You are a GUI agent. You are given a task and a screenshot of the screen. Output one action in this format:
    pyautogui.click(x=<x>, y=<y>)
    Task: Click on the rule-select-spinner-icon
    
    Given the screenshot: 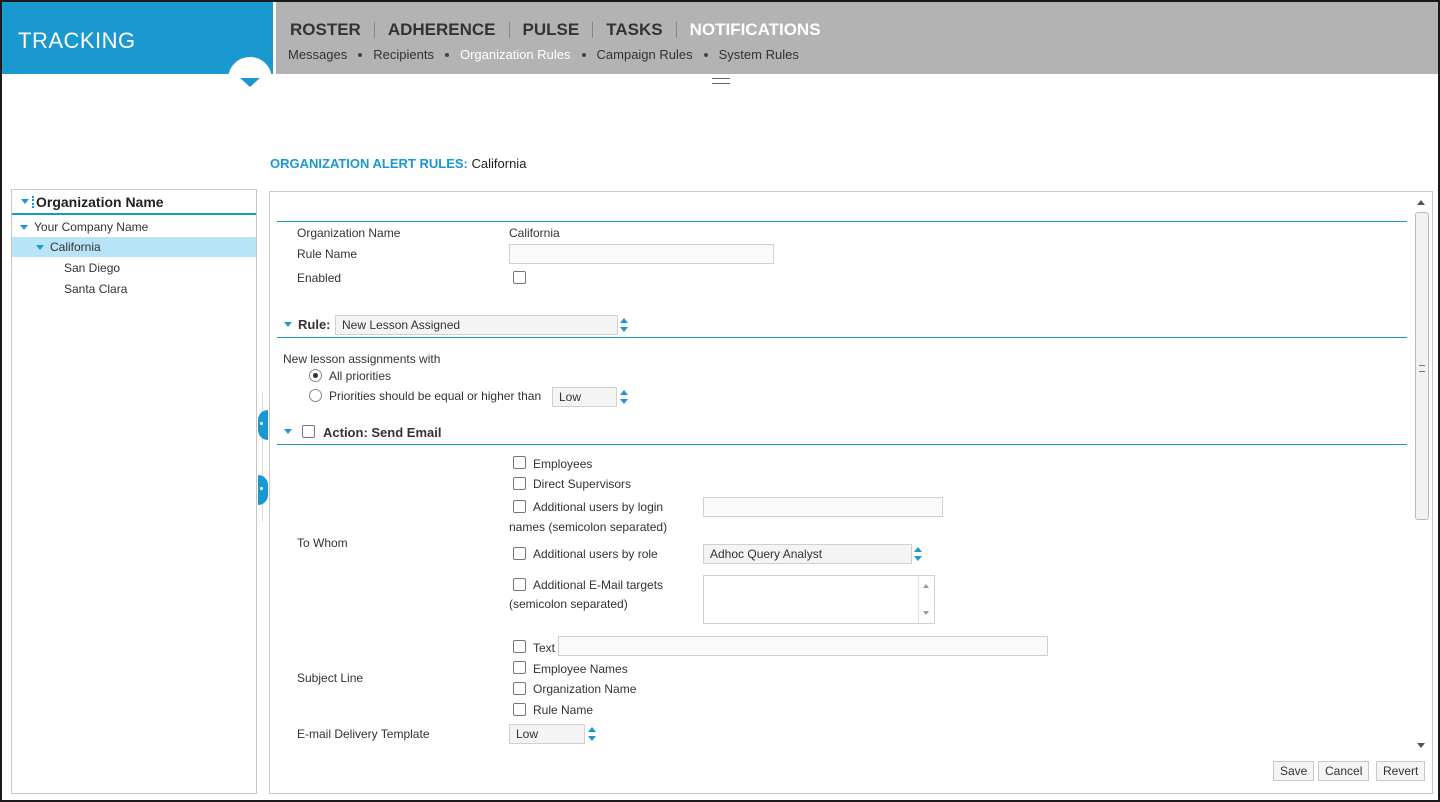 What is the action you would take?
    pyautogui.click(x=625, y=325)
    